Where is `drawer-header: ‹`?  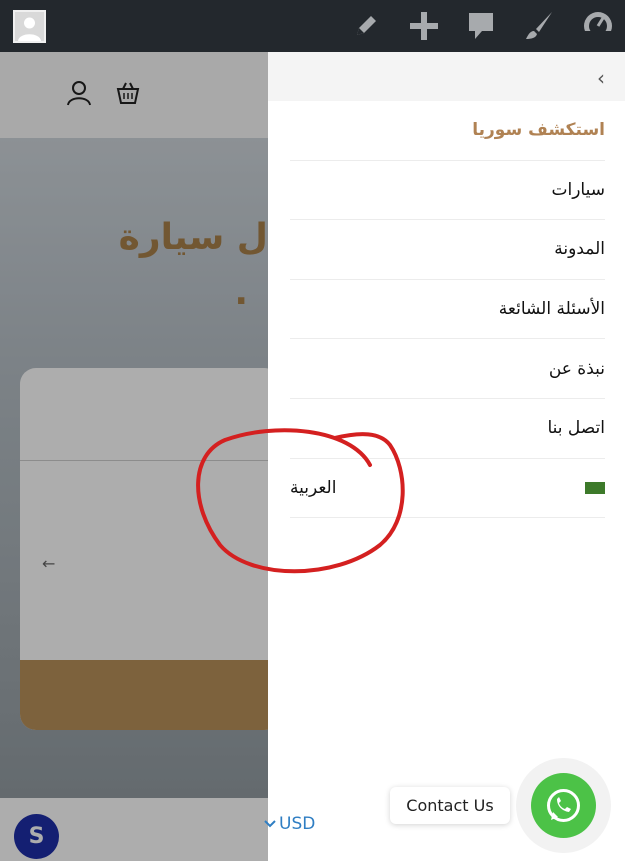
drawer-header: ‹ is located at coordinates (446, 76).